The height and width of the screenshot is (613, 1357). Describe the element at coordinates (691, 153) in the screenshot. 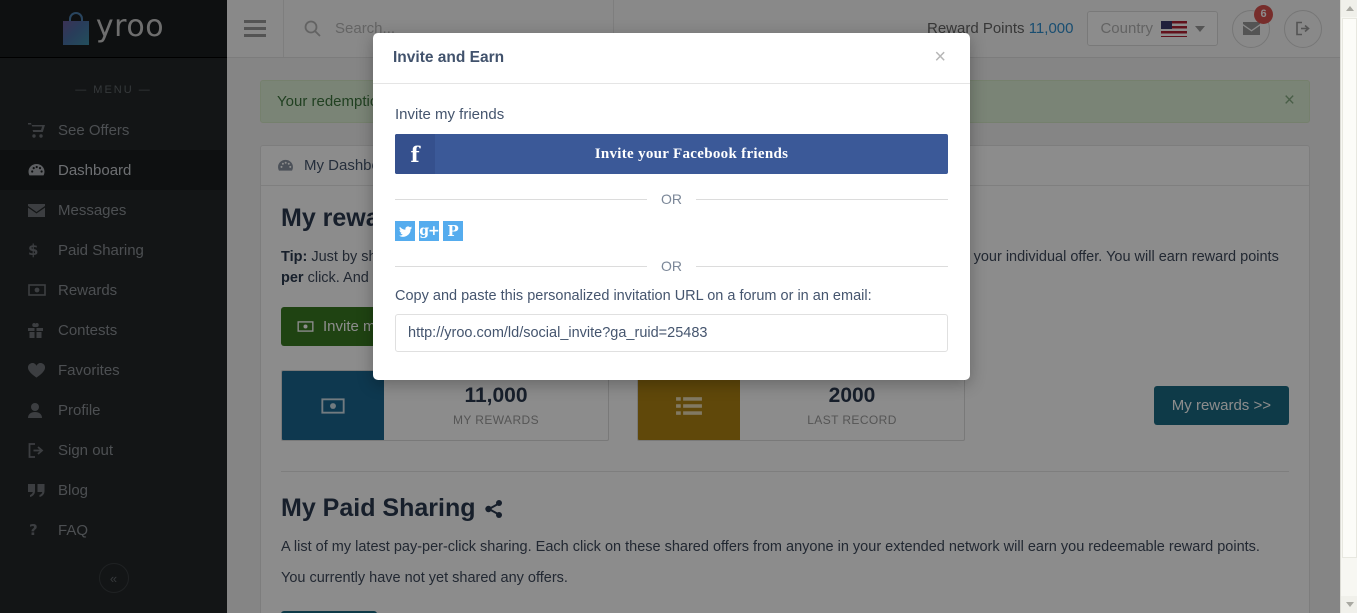

I see `facebook-button-label: Invite your Facebook friends` at that location.